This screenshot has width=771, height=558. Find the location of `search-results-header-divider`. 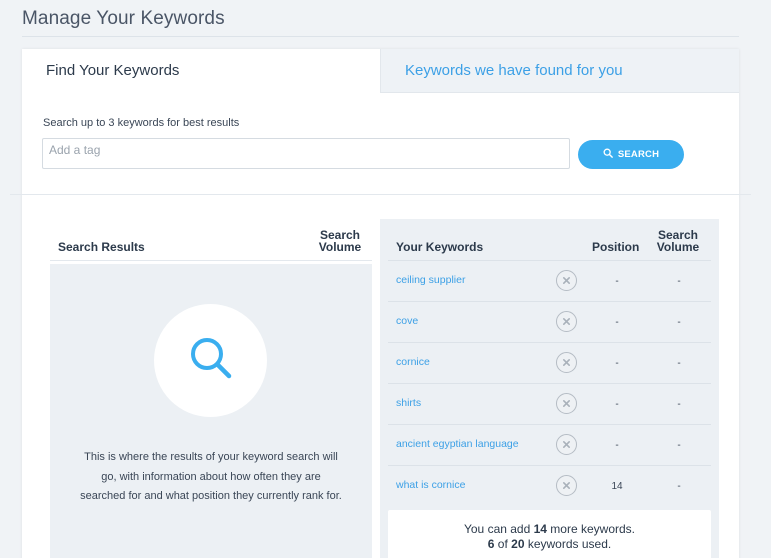

search-results-header-divider is located at coordinates (211, 260).